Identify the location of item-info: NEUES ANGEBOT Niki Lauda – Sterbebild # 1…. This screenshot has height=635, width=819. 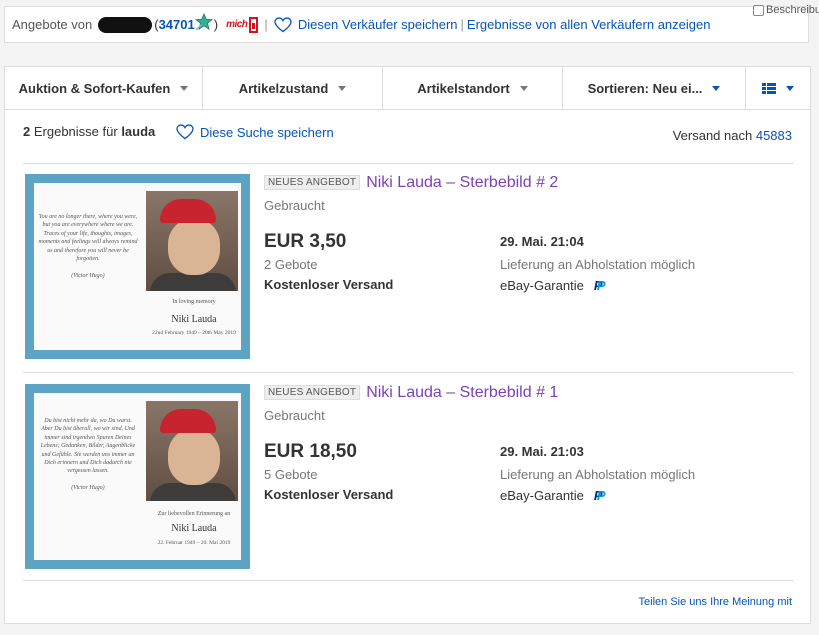
(529, 443).